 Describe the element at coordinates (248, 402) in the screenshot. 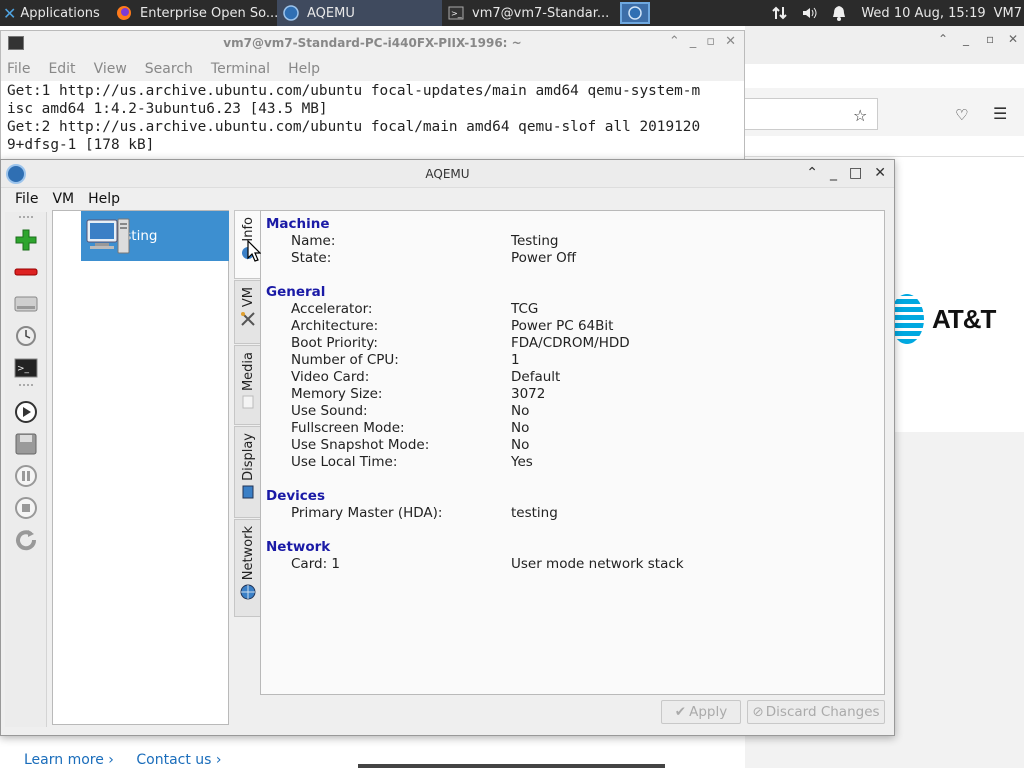

I see `media-icon` at that location.